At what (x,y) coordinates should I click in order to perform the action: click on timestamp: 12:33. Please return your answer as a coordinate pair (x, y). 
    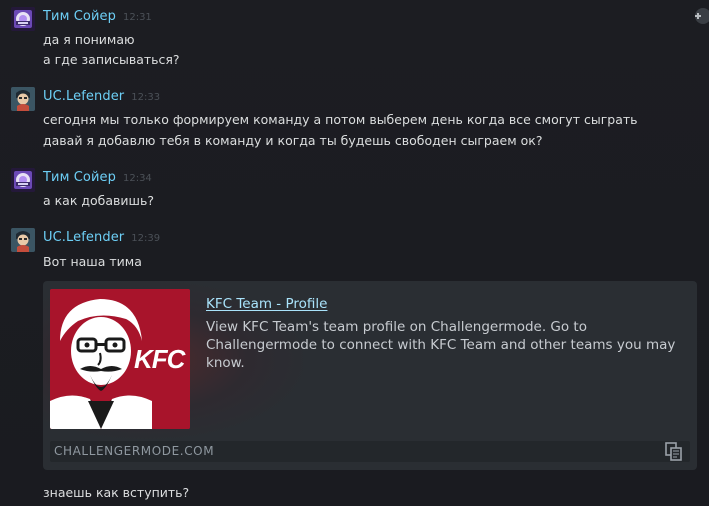
    Looking at the image, I should click on (146, 97).